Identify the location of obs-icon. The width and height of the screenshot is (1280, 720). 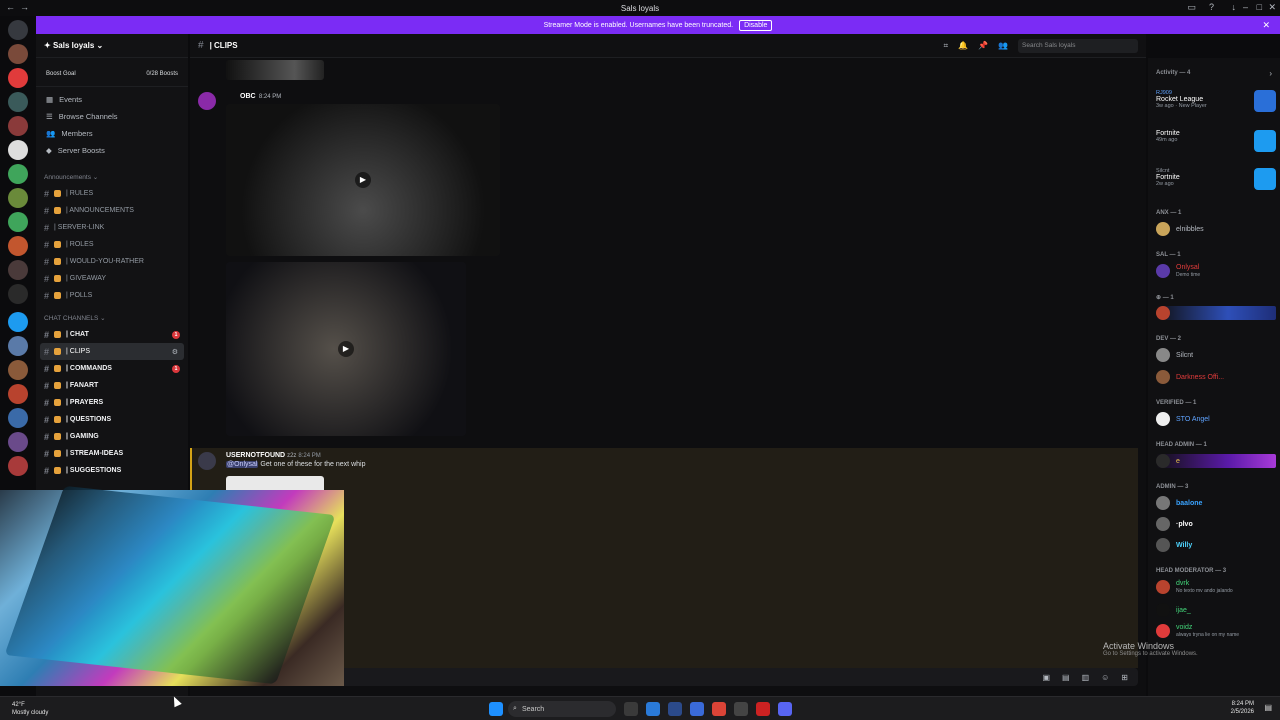
(763, 709).